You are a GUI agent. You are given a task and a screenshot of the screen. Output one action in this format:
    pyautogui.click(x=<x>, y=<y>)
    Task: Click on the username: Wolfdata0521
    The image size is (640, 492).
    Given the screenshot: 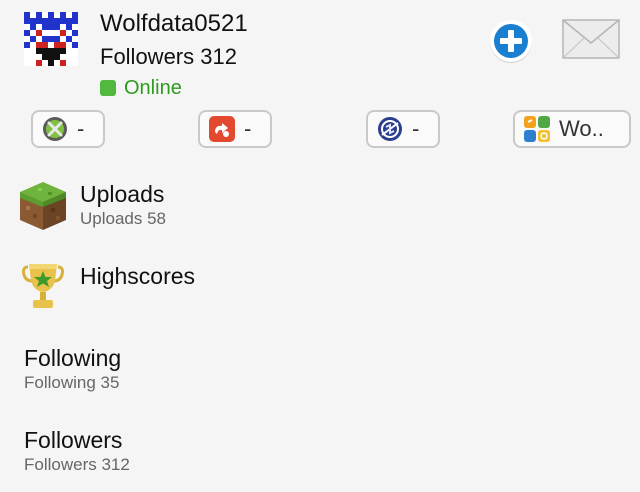 What is the action you would take?
    pyautogui.click(x=174, y=23)
    